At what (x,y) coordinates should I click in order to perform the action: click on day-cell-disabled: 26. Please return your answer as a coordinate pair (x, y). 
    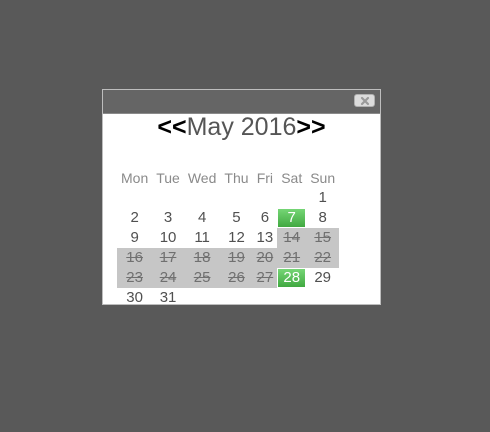
    Looking at the image, I should click on (236, 278).